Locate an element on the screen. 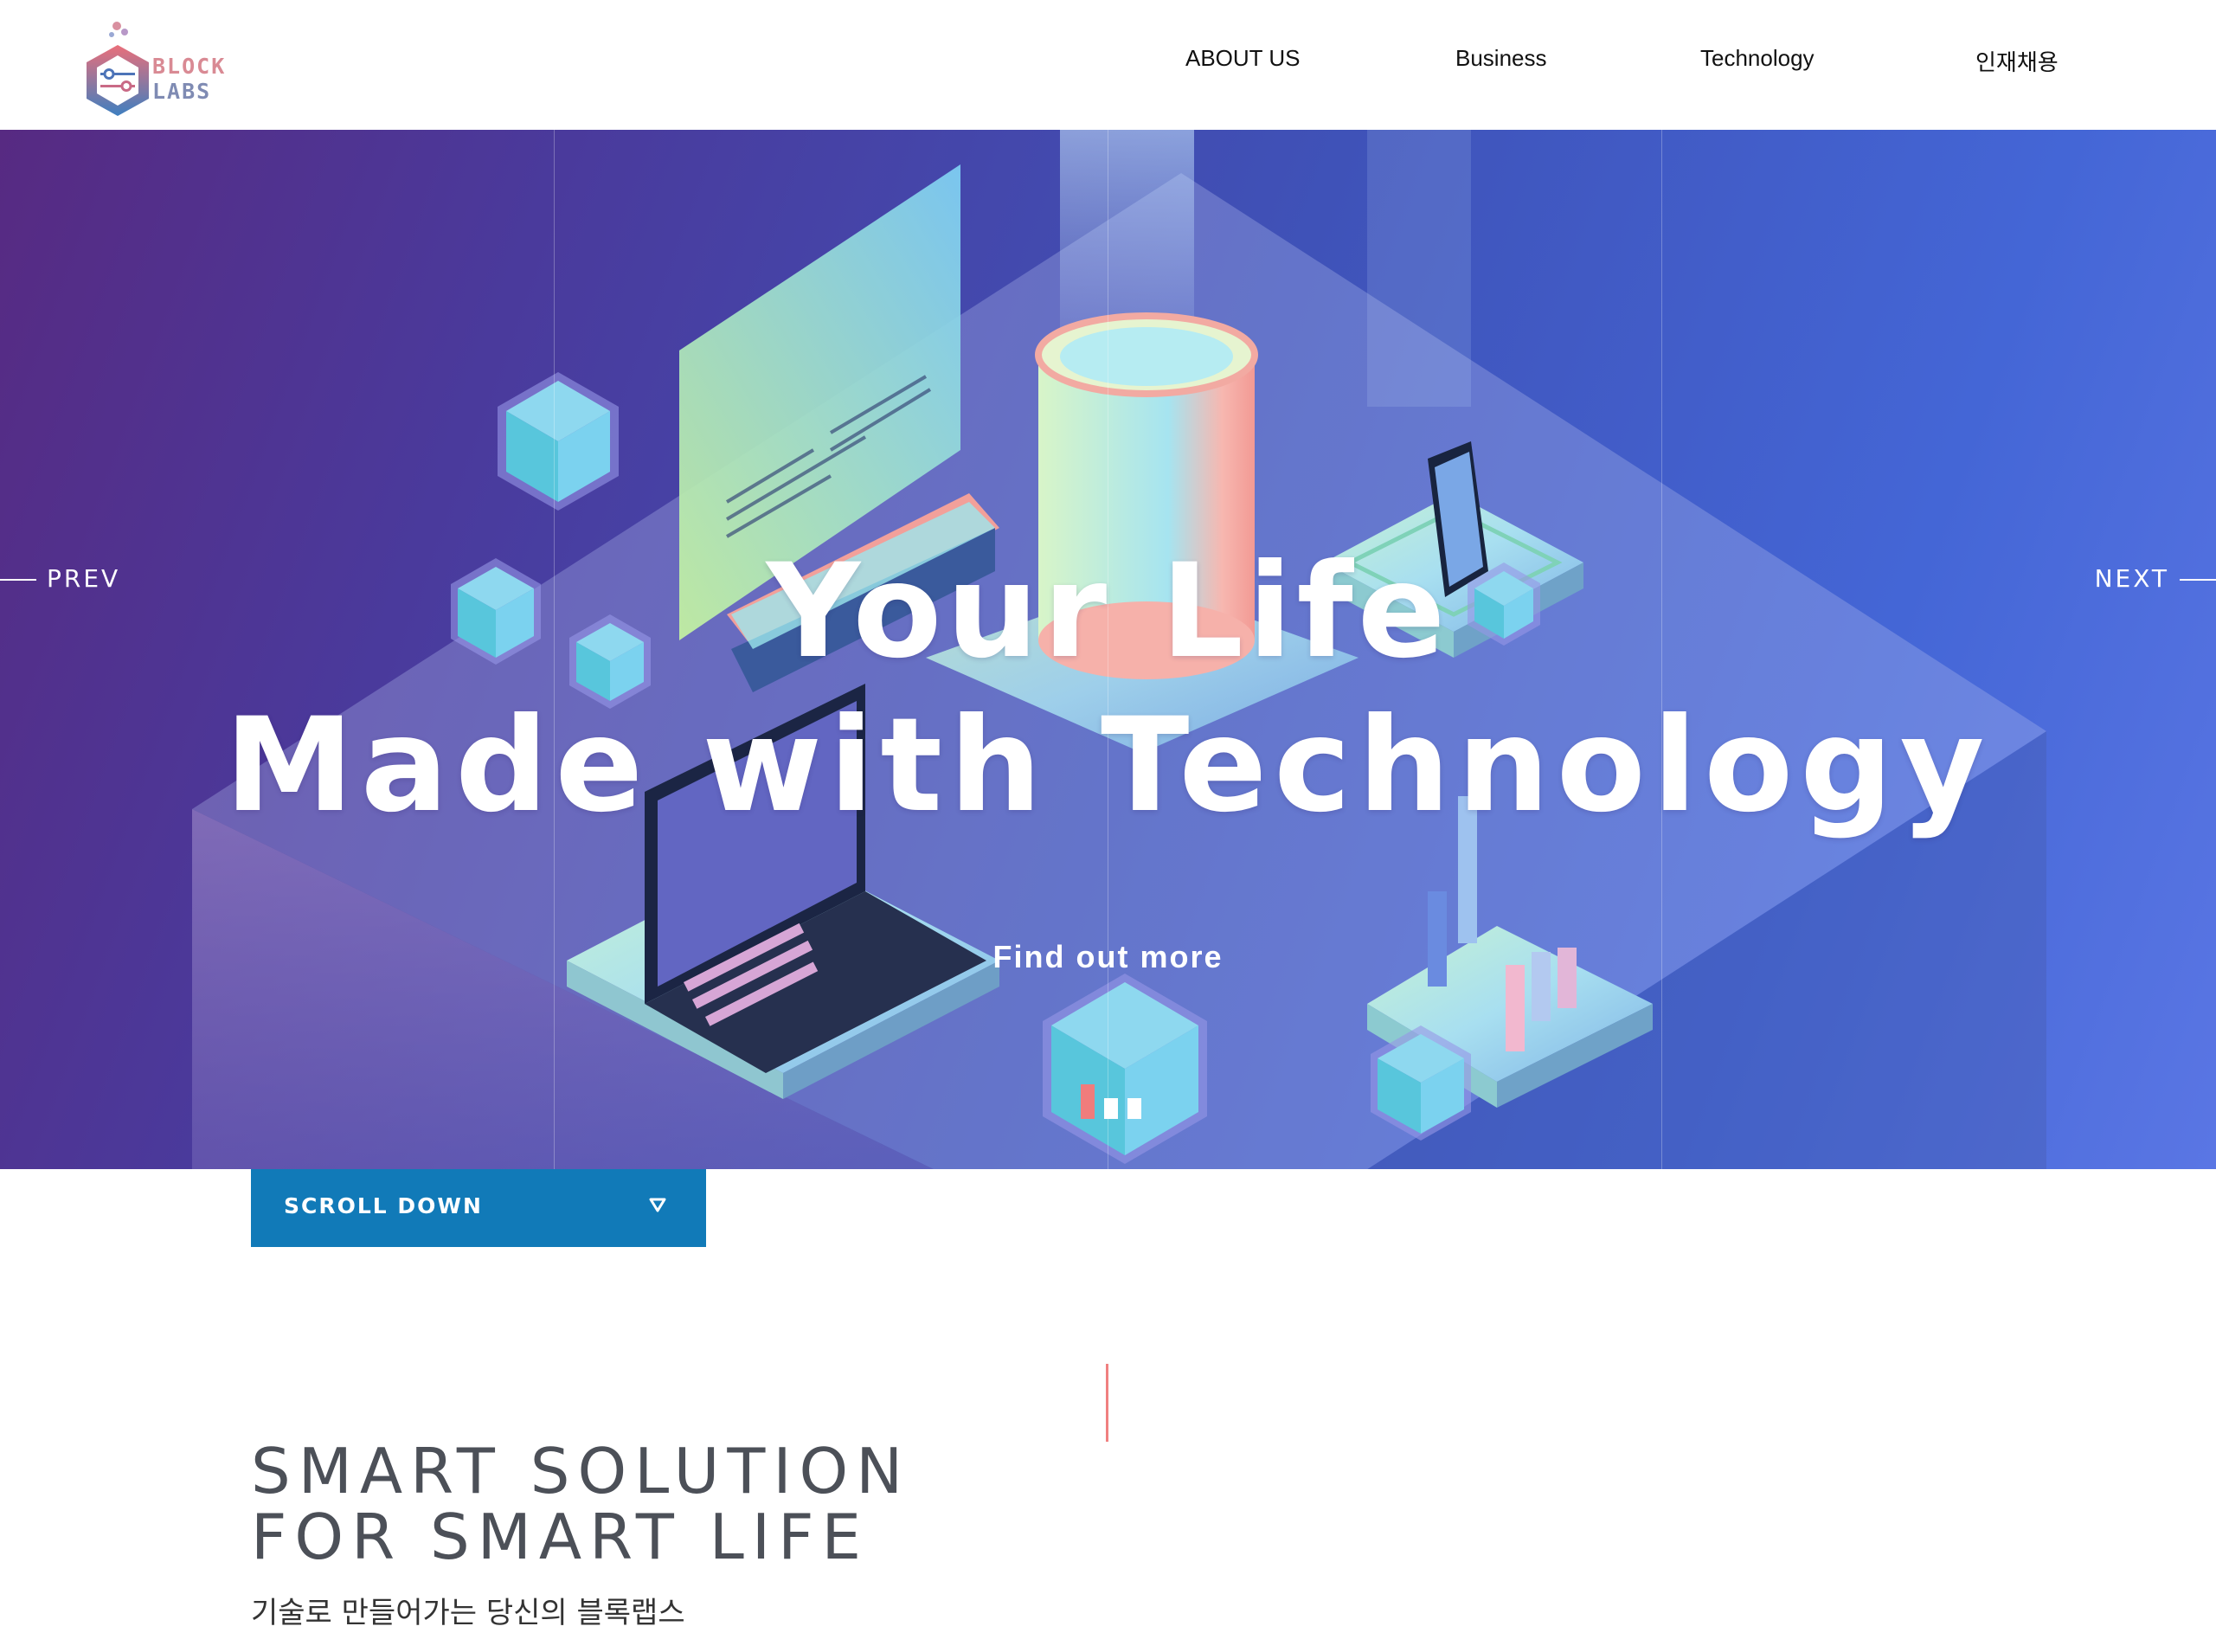 The width and height of the screenshot is (2216, 1652). prev-slide-button: PREV is located at coordinates (60, 578).